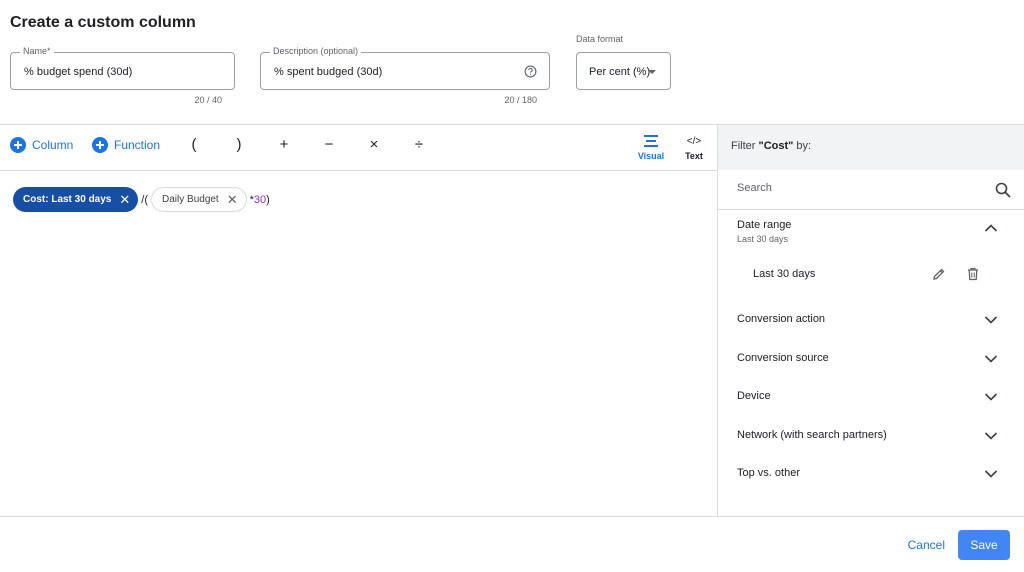  What do you see at coordinates (600, 39) in the screenshot?
I see `data-format-label: Data format` at bounding box center [600, 39].